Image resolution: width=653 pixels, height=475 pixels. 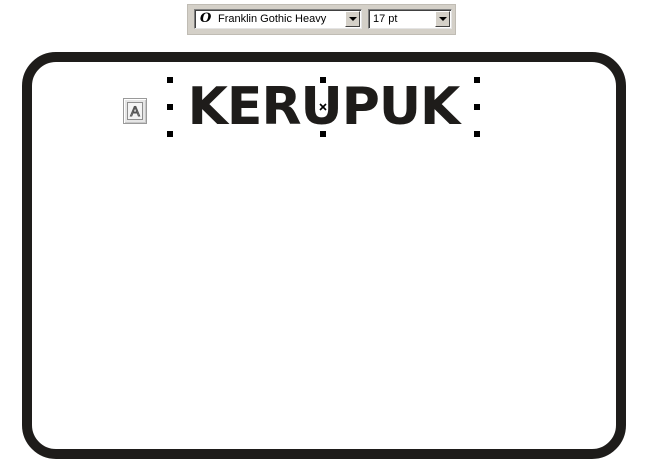 I want to click on text-tool-glyph: A, so click(x=135, y=111).